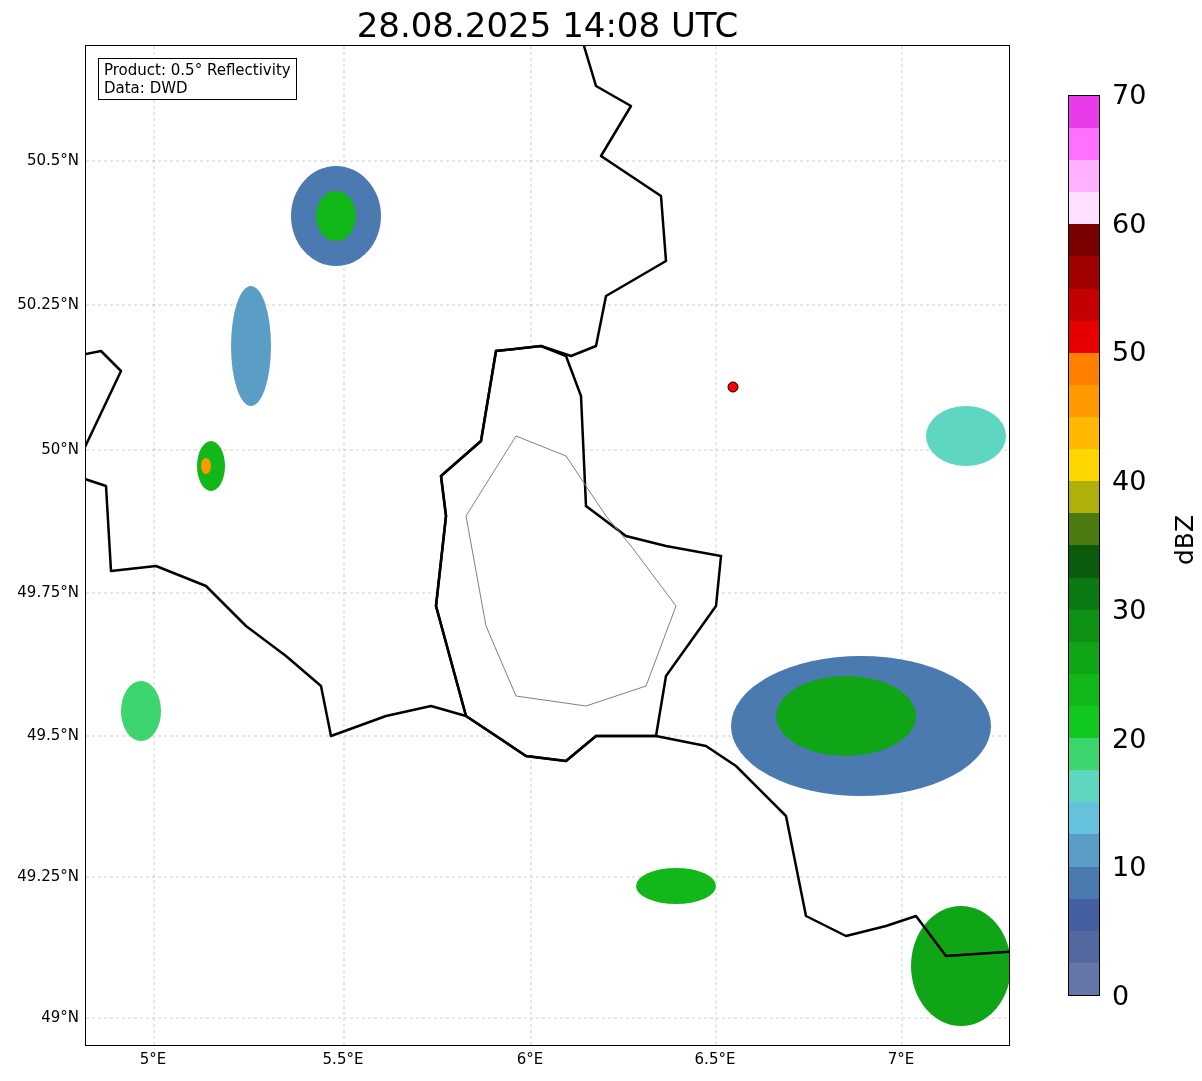 The image size is (1202, 1081). What do you see at coordinates (47, 876) in the screenshot?
I see `axis-tick-label: 49.25°N` at bounding box center [47, 876].